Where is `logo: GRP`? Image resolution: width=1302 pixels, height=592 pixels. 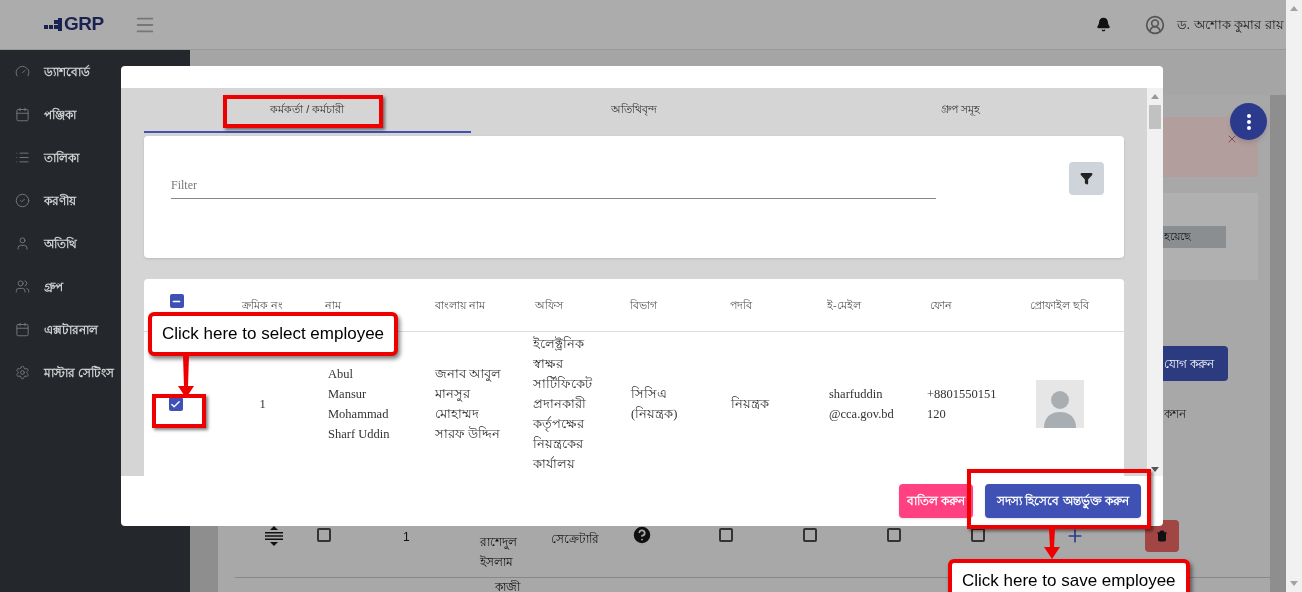 logo: GRP is located at coordinates (74, 24).